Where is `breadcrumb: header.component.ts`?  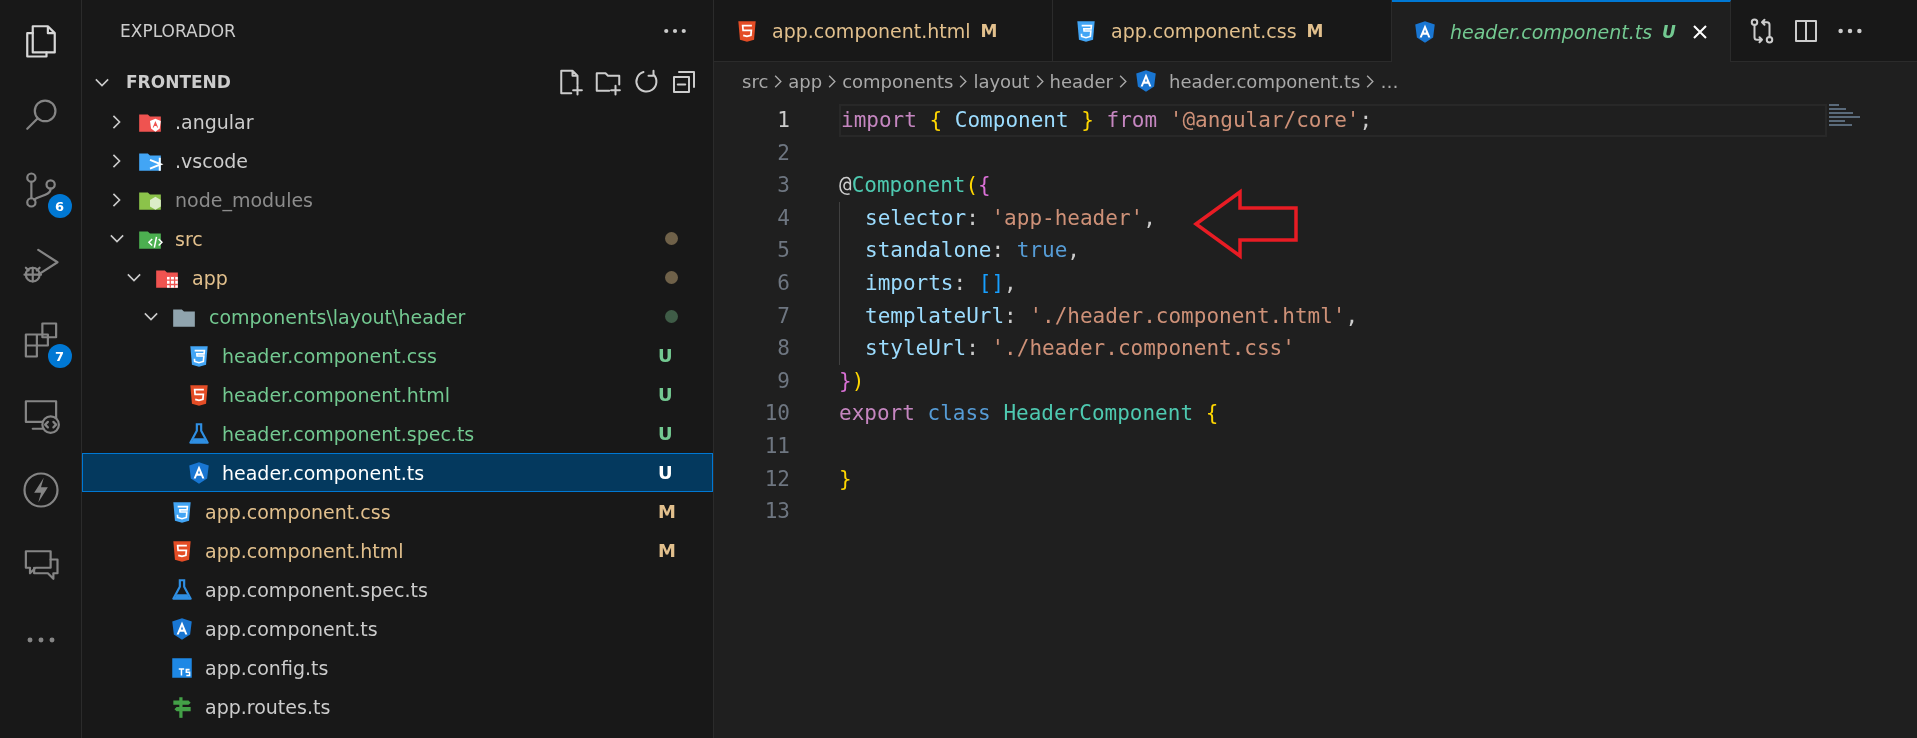
breadcrumb: header.component.ts is located at coordinates (1265, 81).